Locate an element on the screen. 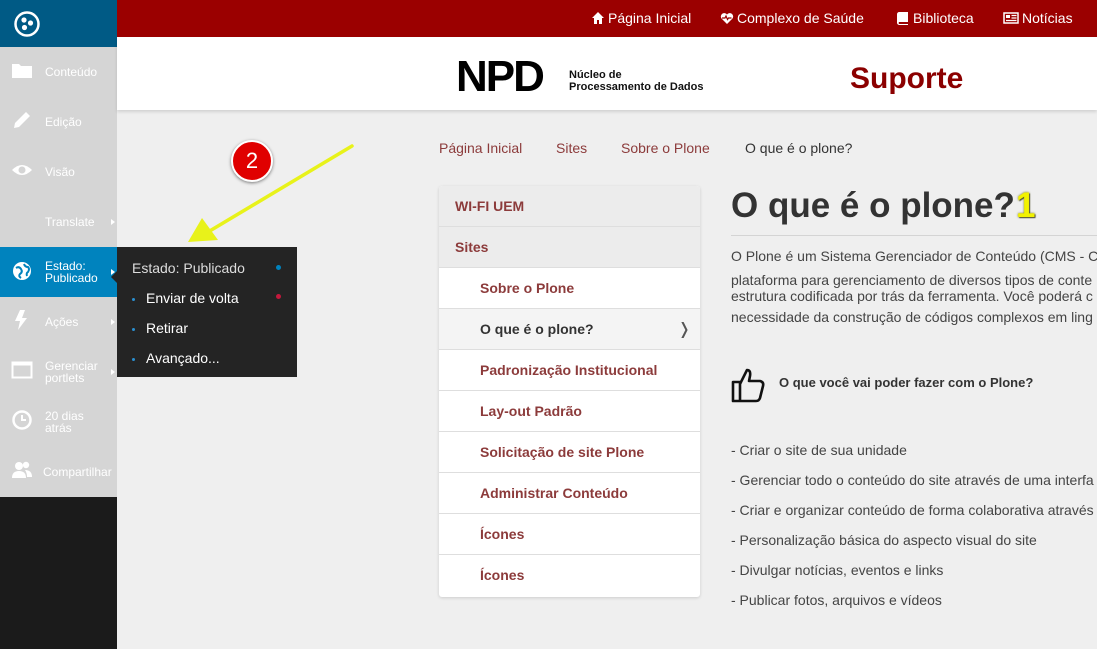  state-dropdown-title: Estado: Publicado is located at coordinates (188, 268).